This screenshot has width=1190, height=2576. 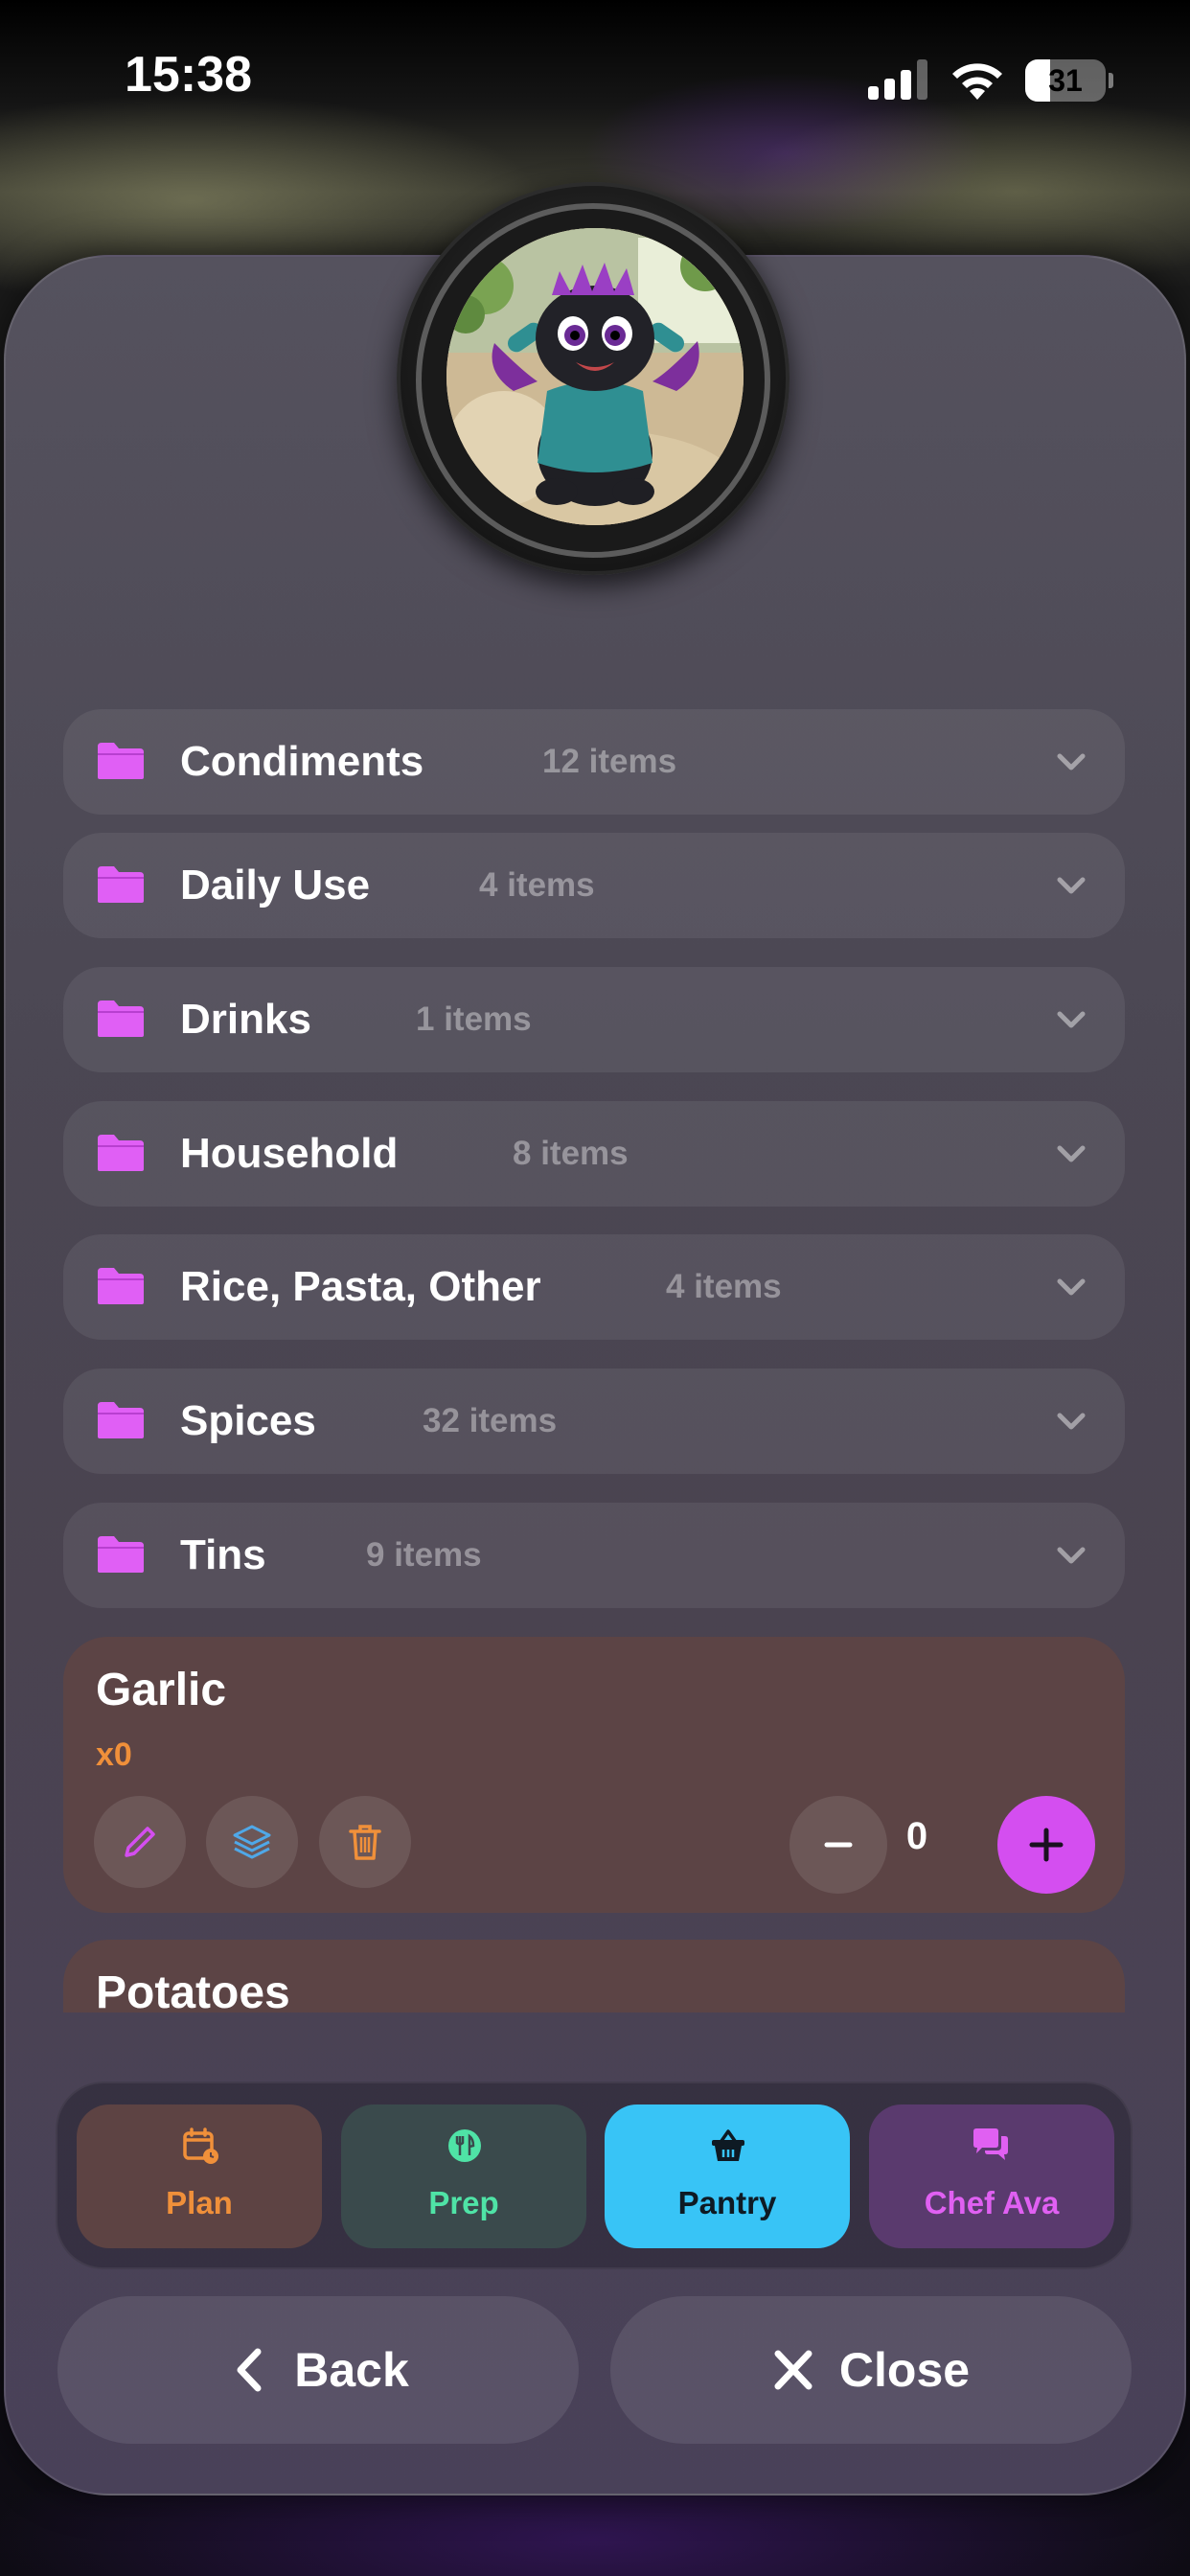 What do you see at coordinates (360, 1286) in the screenshot?
I see `category-name: Rice, Pasta, Other` at bounding box center [360, 1286].